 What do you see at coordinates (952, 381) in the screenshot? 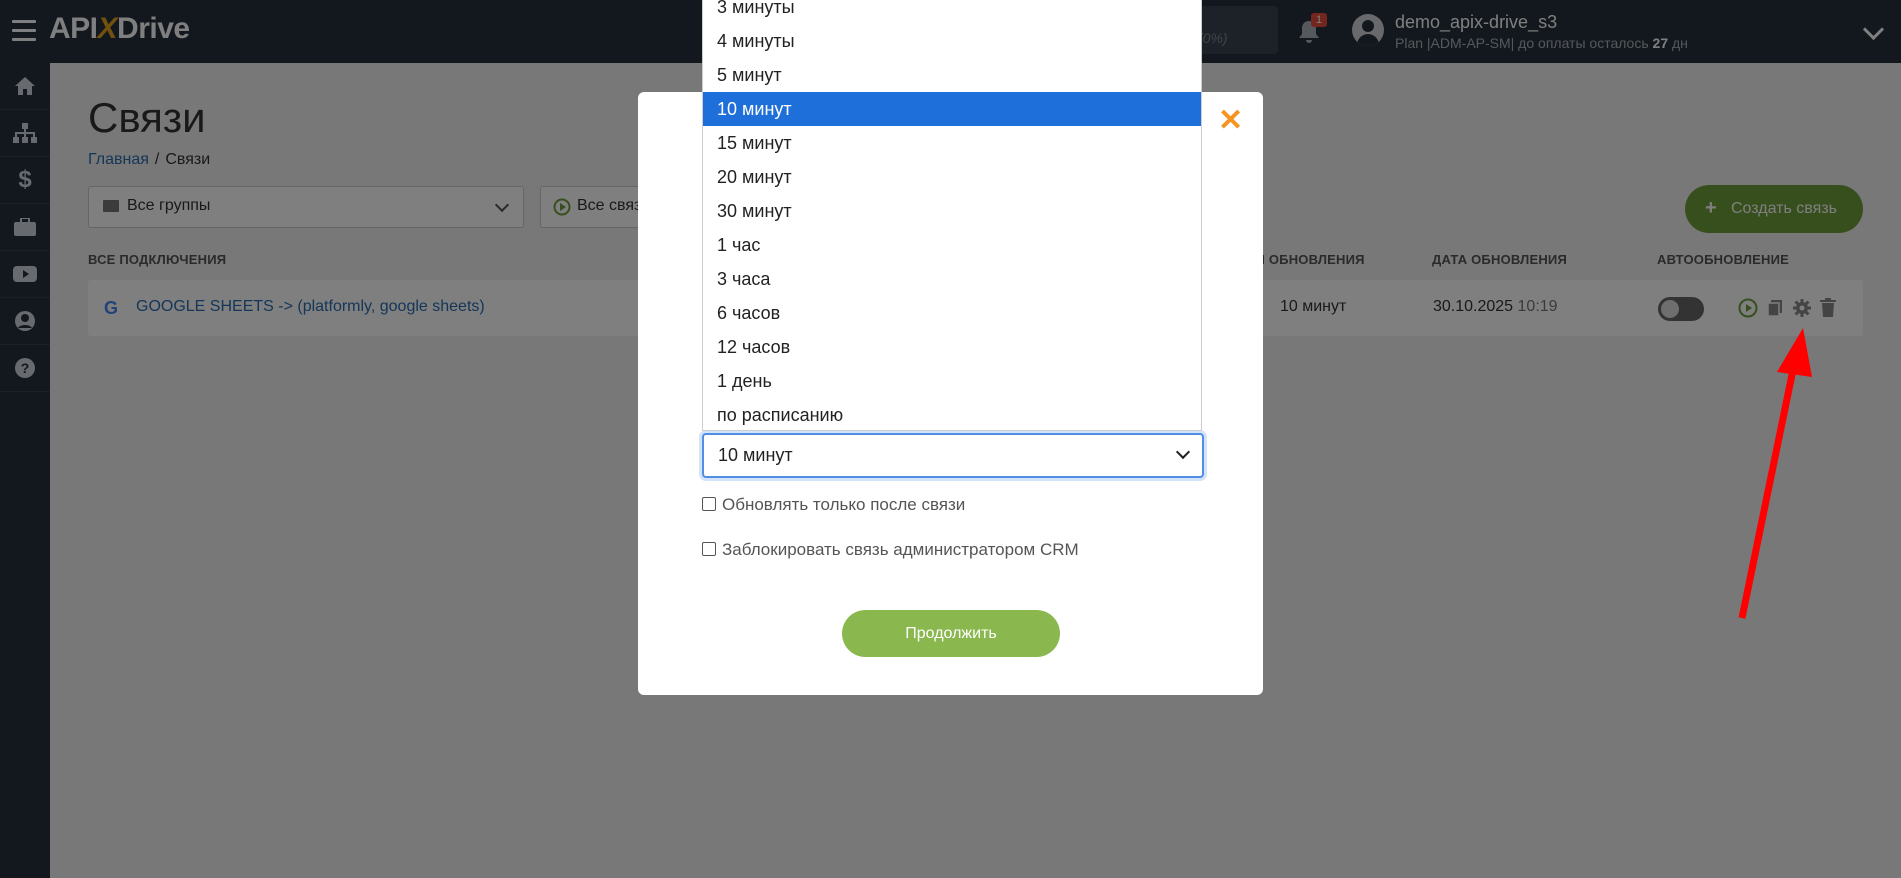
I see `dropdown-option: 1 день` at bounding box center [952, 381].